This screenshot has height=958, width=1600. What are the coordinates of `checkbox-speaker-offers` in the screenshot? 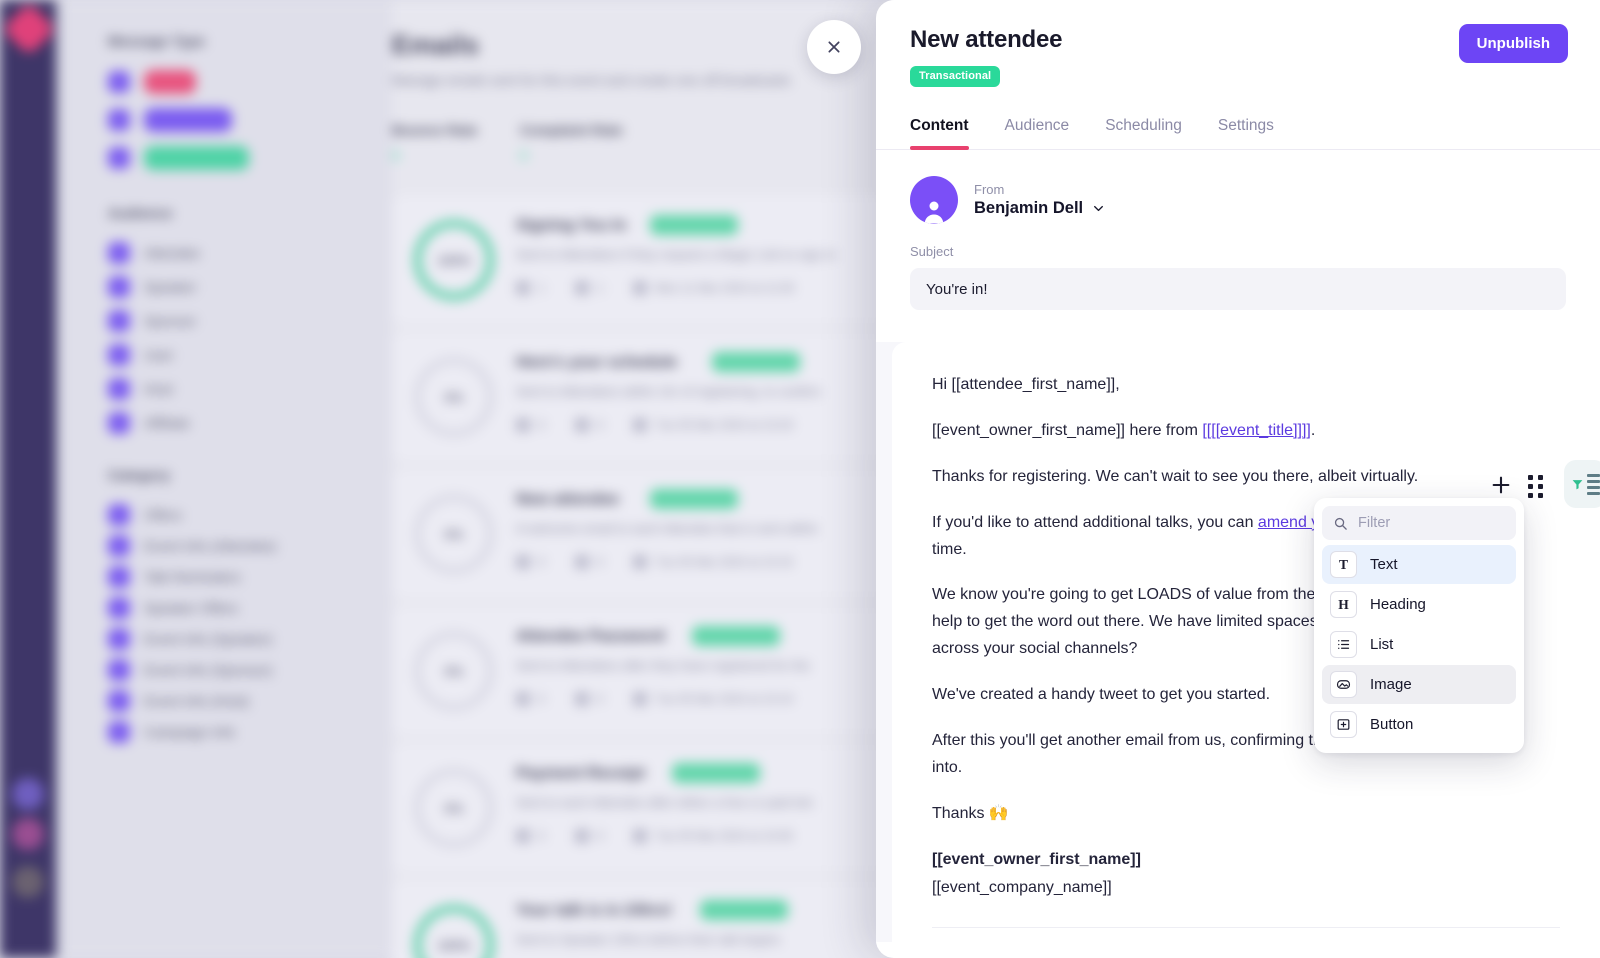 It's located at (119, 608).